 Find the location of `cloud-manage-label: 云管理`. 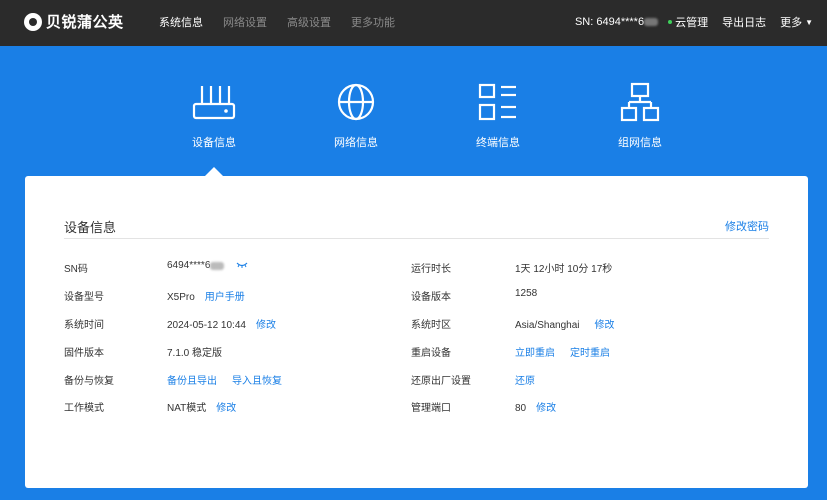

cloud-manage-label: 云管理 is located at coordinates (692, 23).